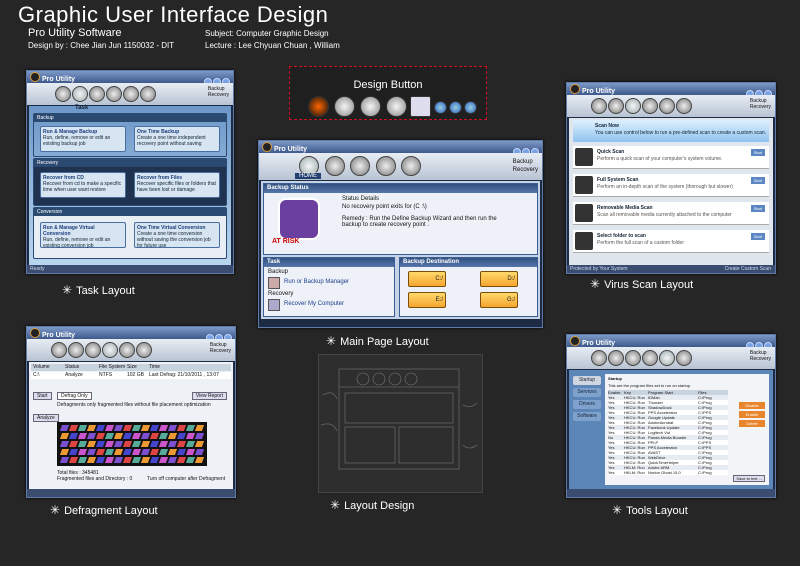 This screenshot has height=566, width=800. I want to click on caption-tools: Tools Layout, so click(650, 510).